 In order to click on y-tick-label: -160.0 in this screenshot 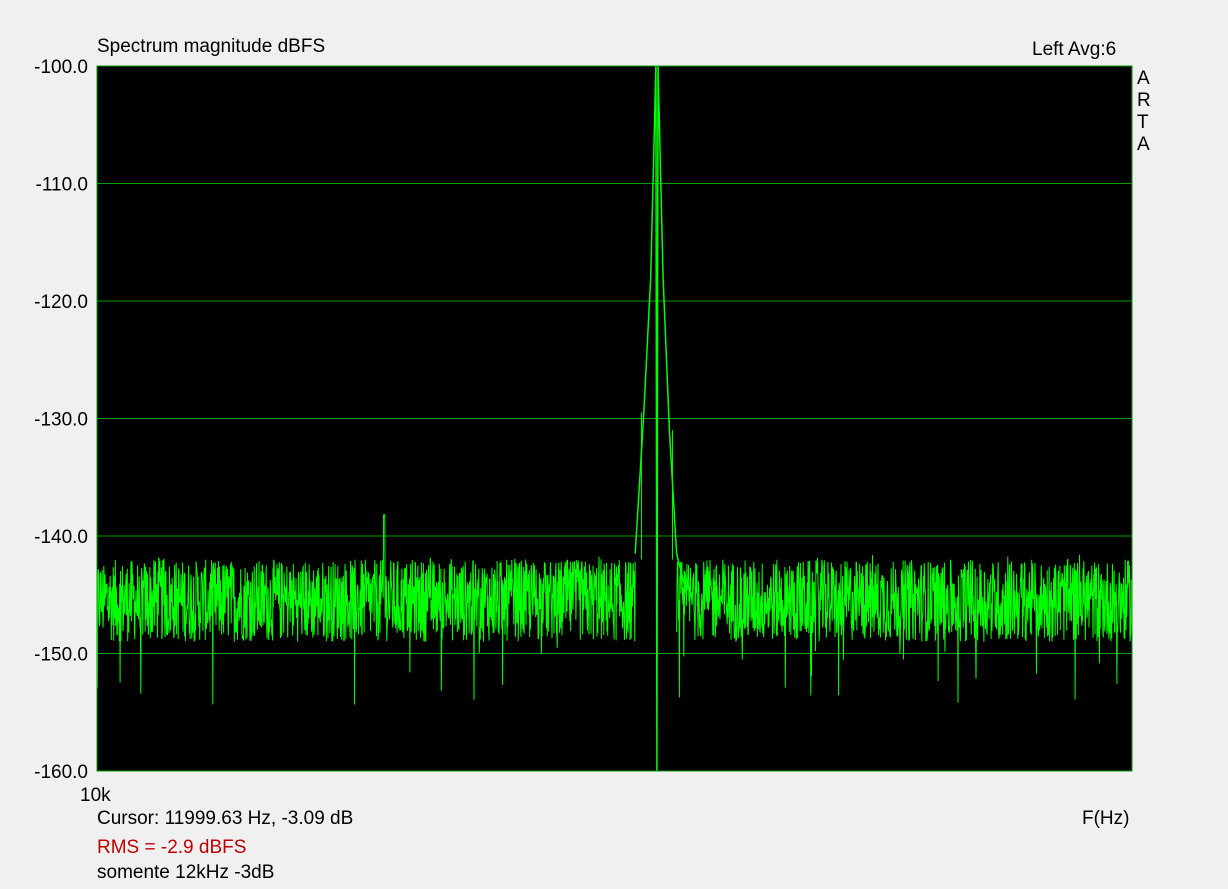, I will do `click(61, 772)`.